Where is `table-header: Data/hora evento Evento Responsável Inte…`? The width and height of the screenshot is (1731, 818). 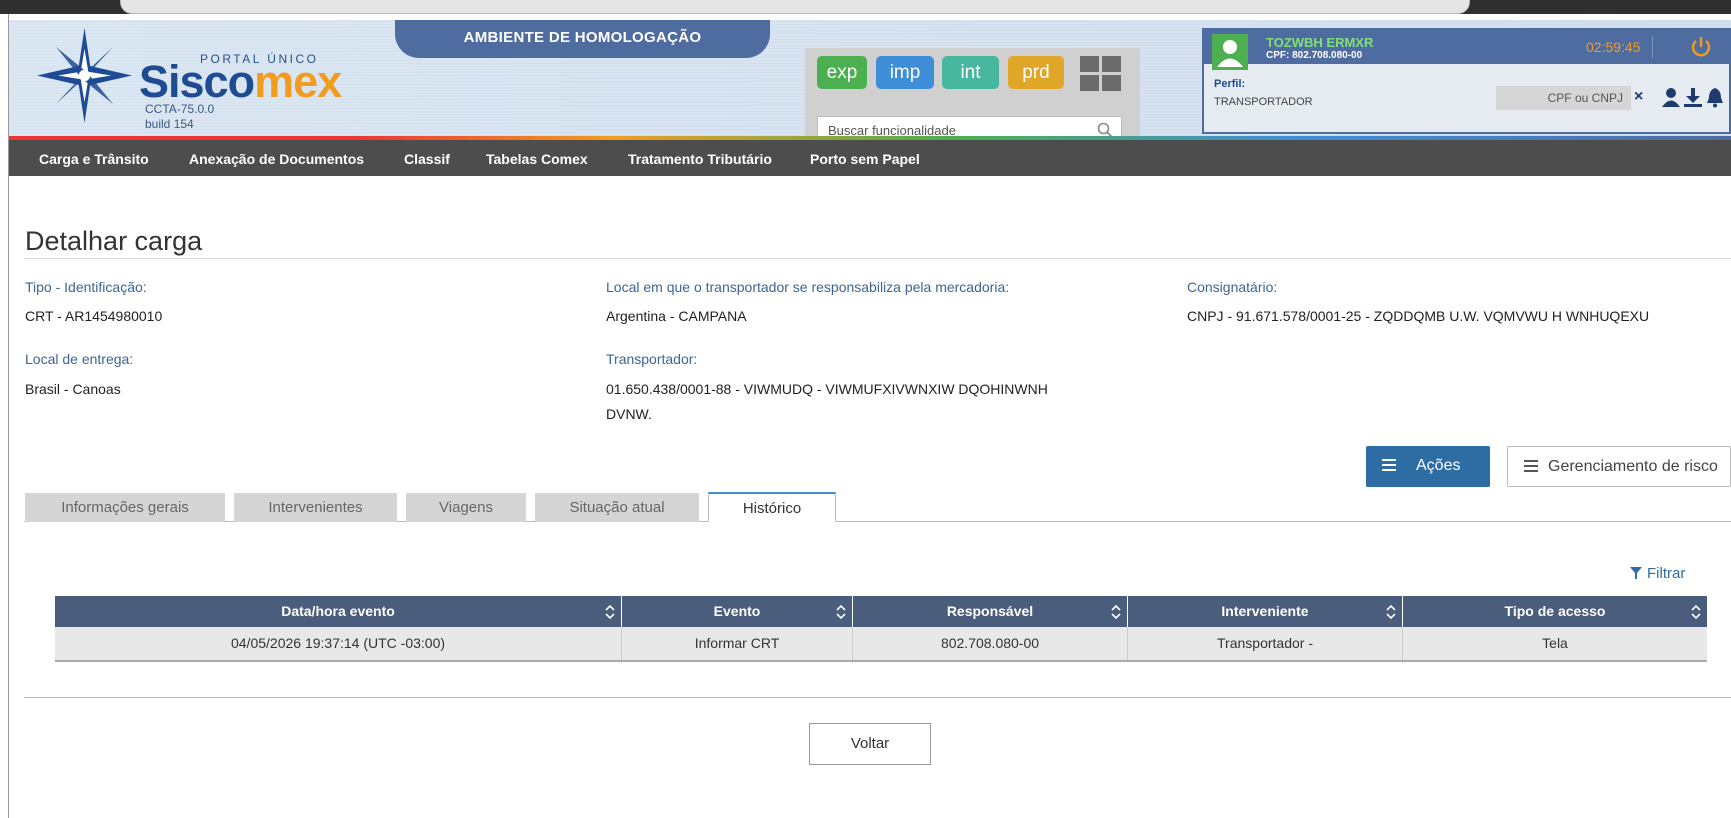
table-header: Data/hora evento Evento Responsável Inte… is located at coordinates (881, 611).